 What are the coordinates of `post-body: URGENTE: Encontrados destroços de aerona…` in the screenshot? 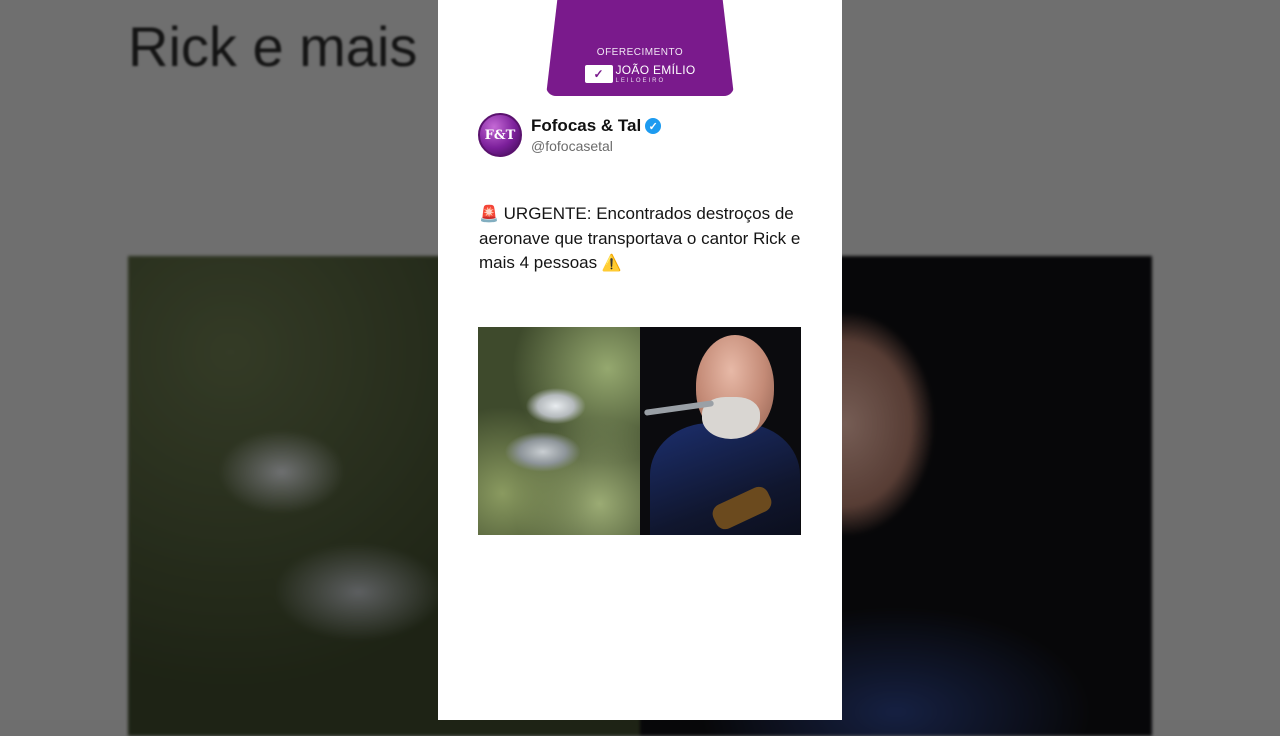 It's located at (640, 238).